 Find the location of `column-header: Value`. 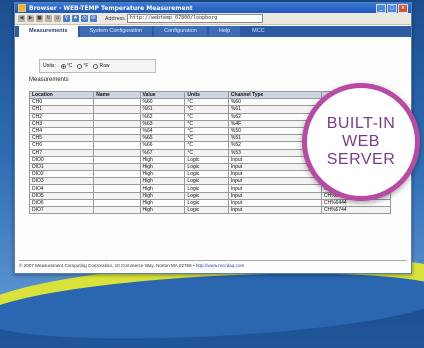

column-header: Value is located at coordinates (162, 95).